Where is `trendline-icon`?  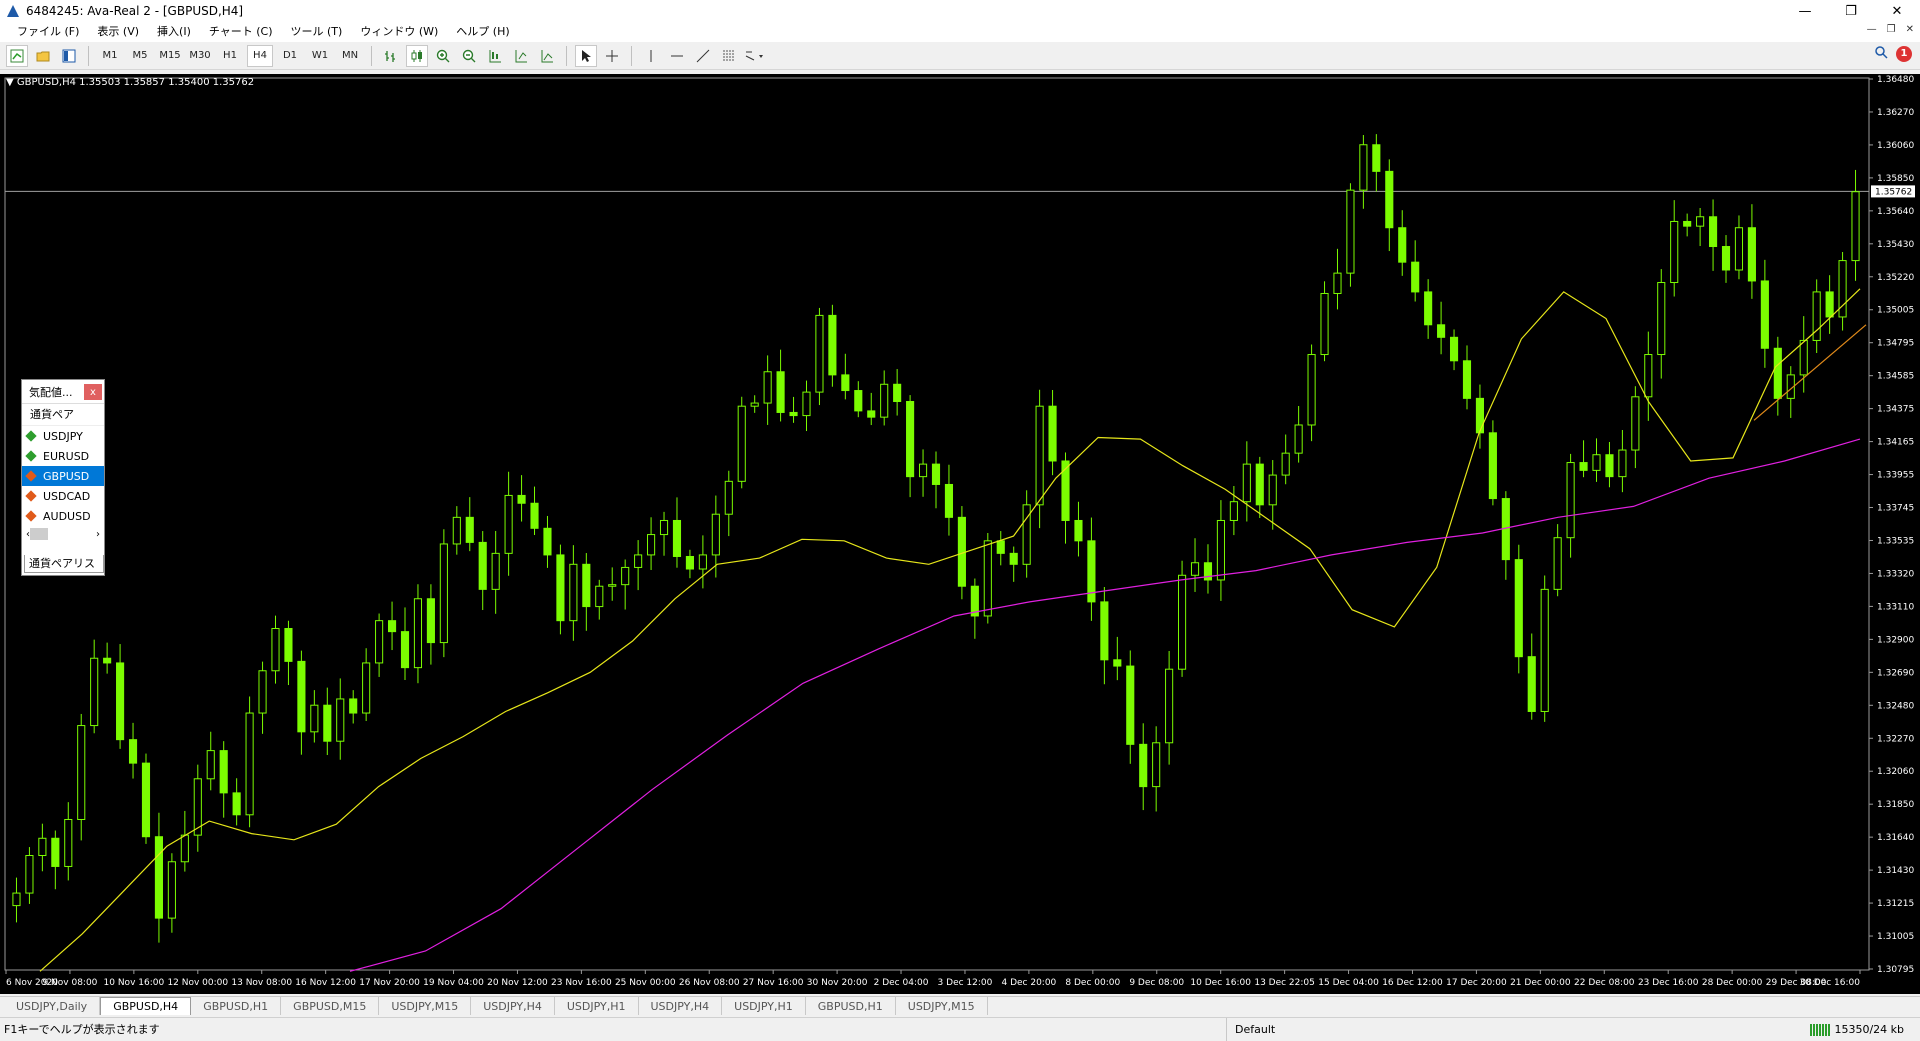
trendline-icon is located at coordinates (703, 56).